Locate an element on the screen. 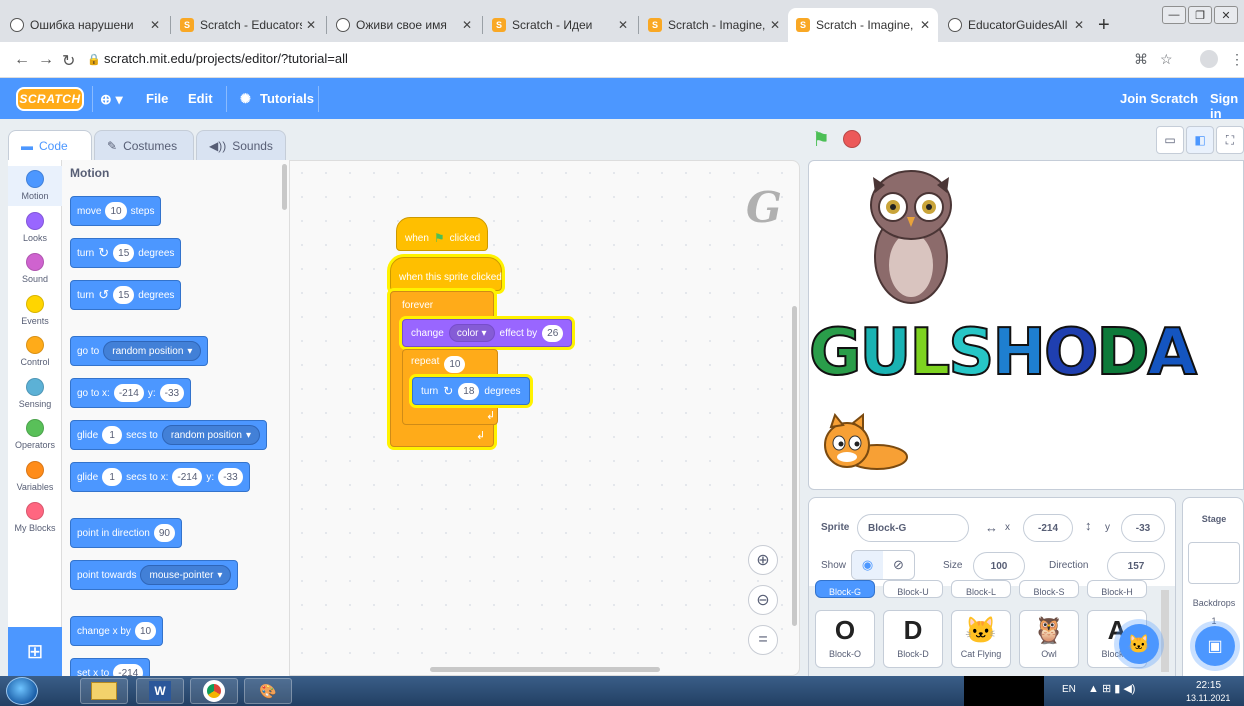 The height and width of the screenshot is (706, 1244). when-flag-clicked-block: when ⚑ clicked is located at coordinates (442, 234).